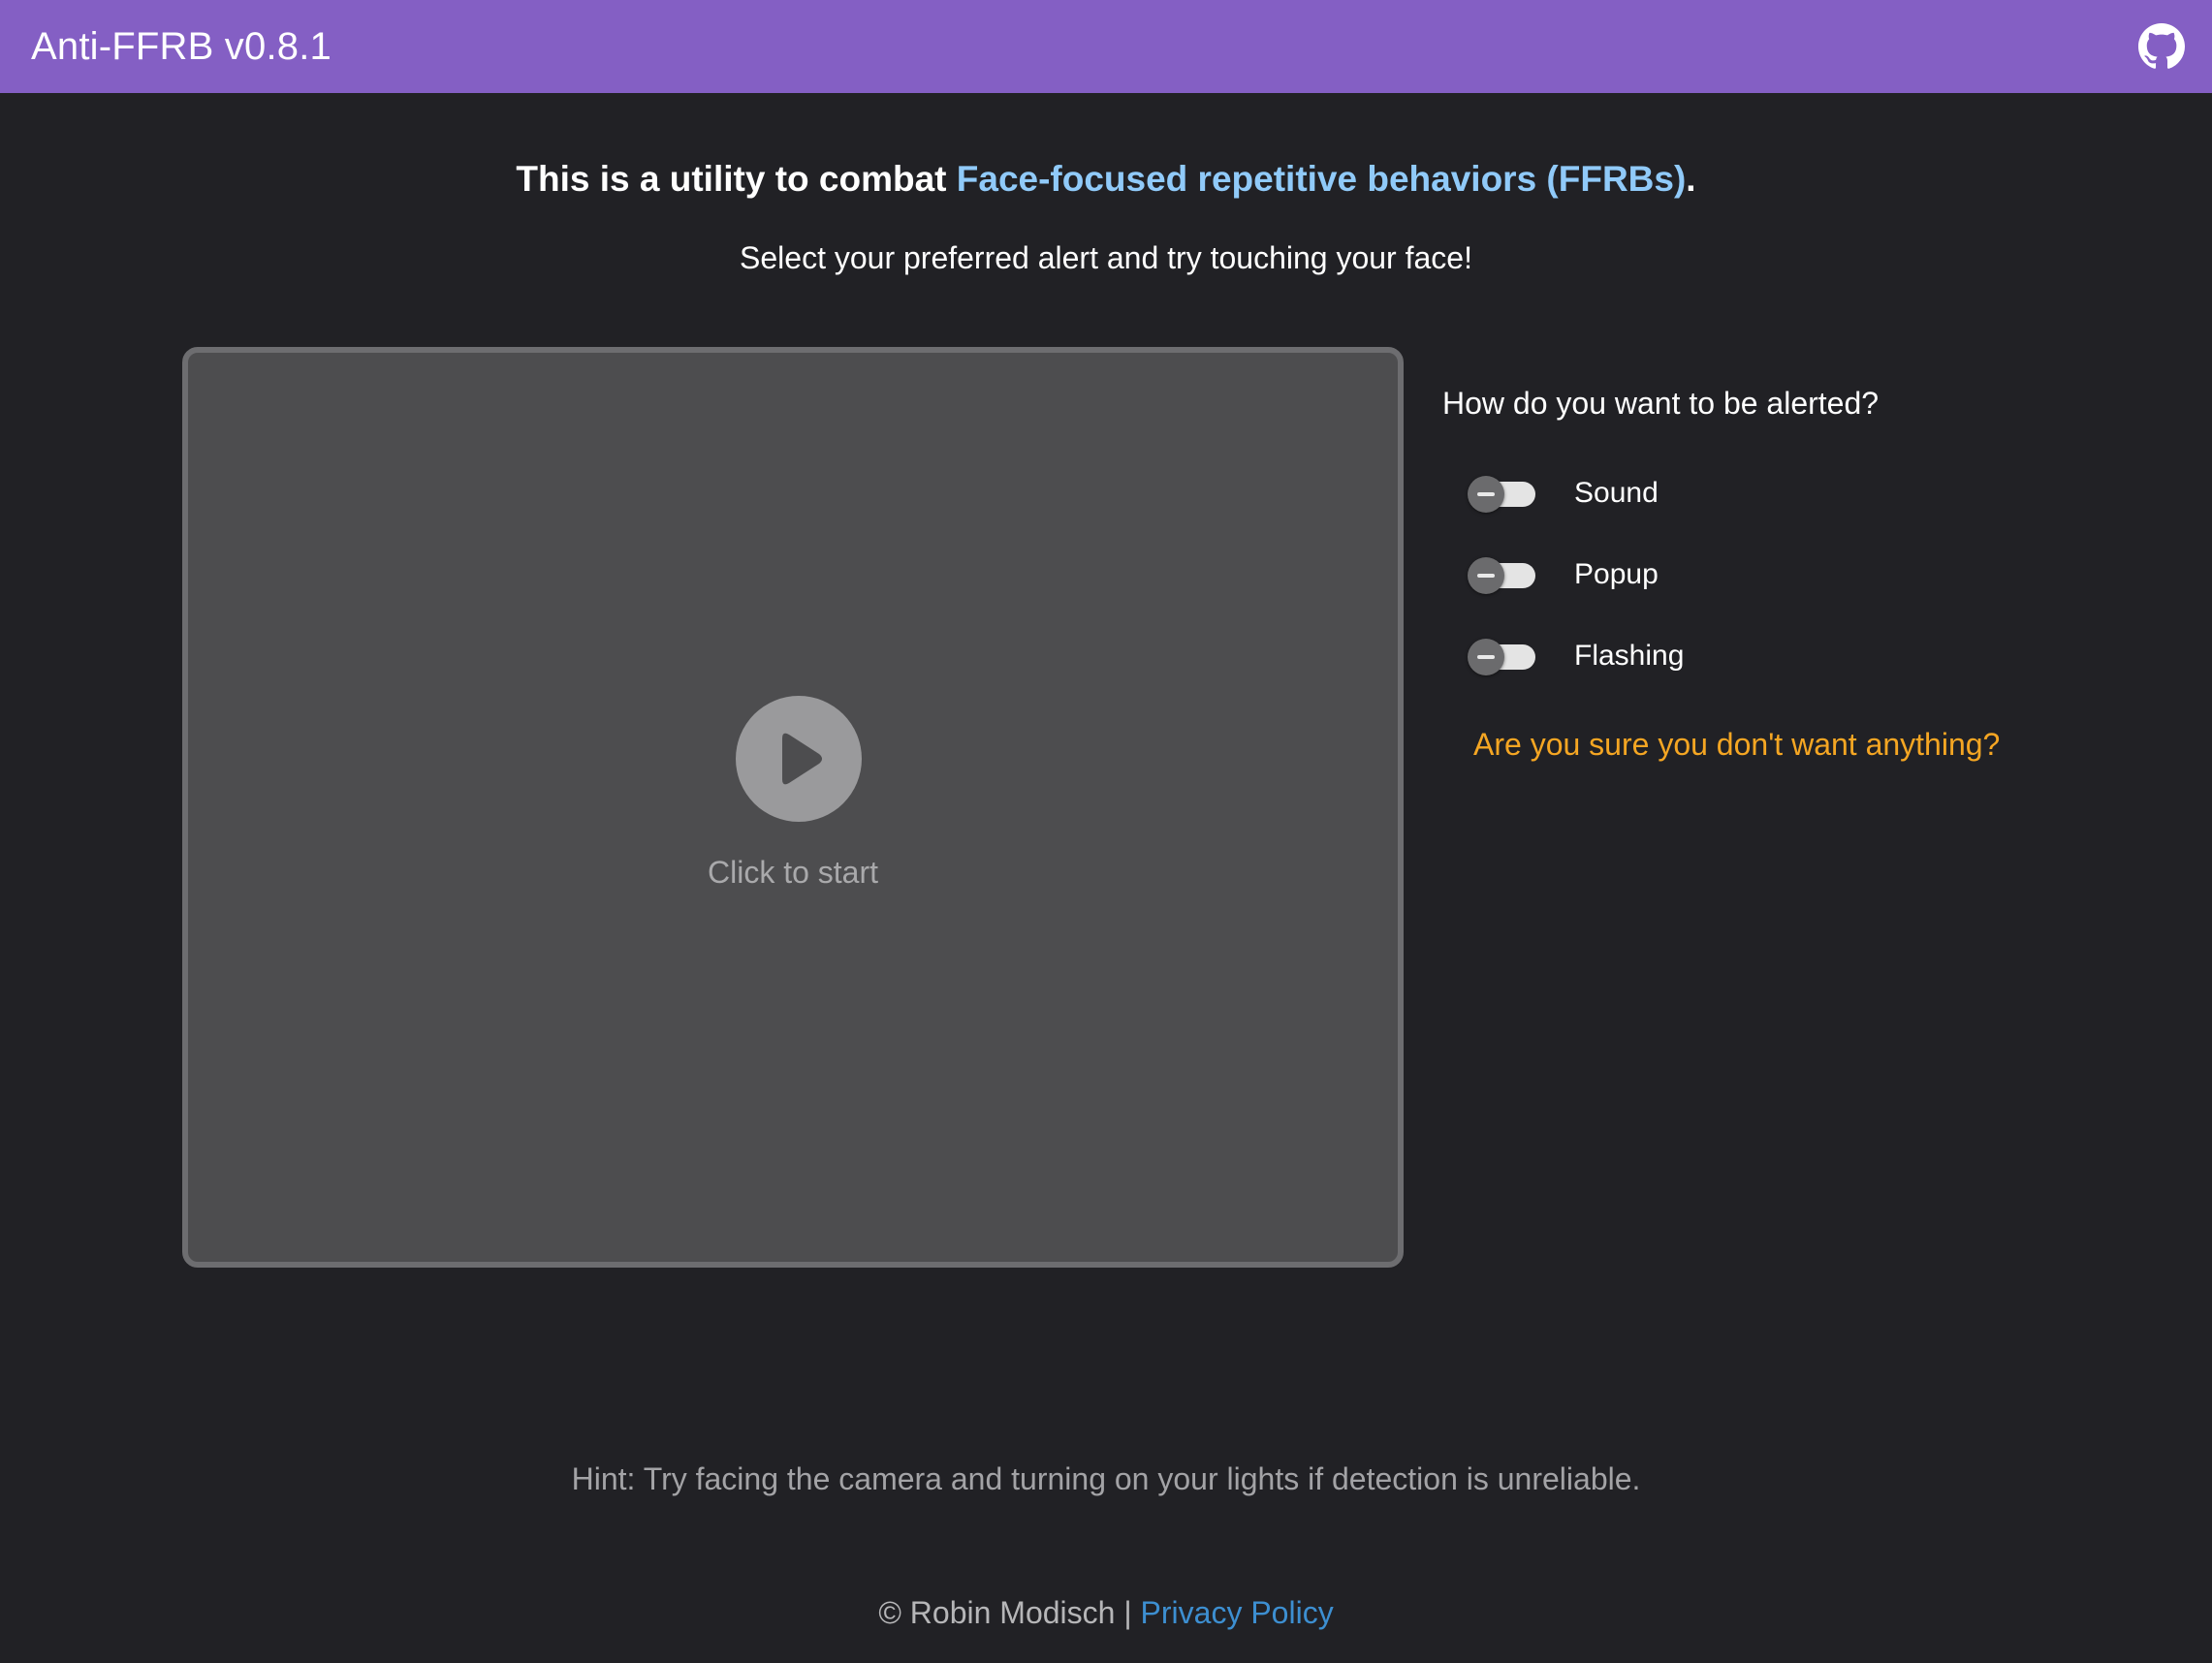 The height and width of the screenshot is (1663, 2212). What do you see at coordinates (1616, 493) in the screenshot?
I see `toggle-label-sound: Sound` at bounding box center [1616, 493].